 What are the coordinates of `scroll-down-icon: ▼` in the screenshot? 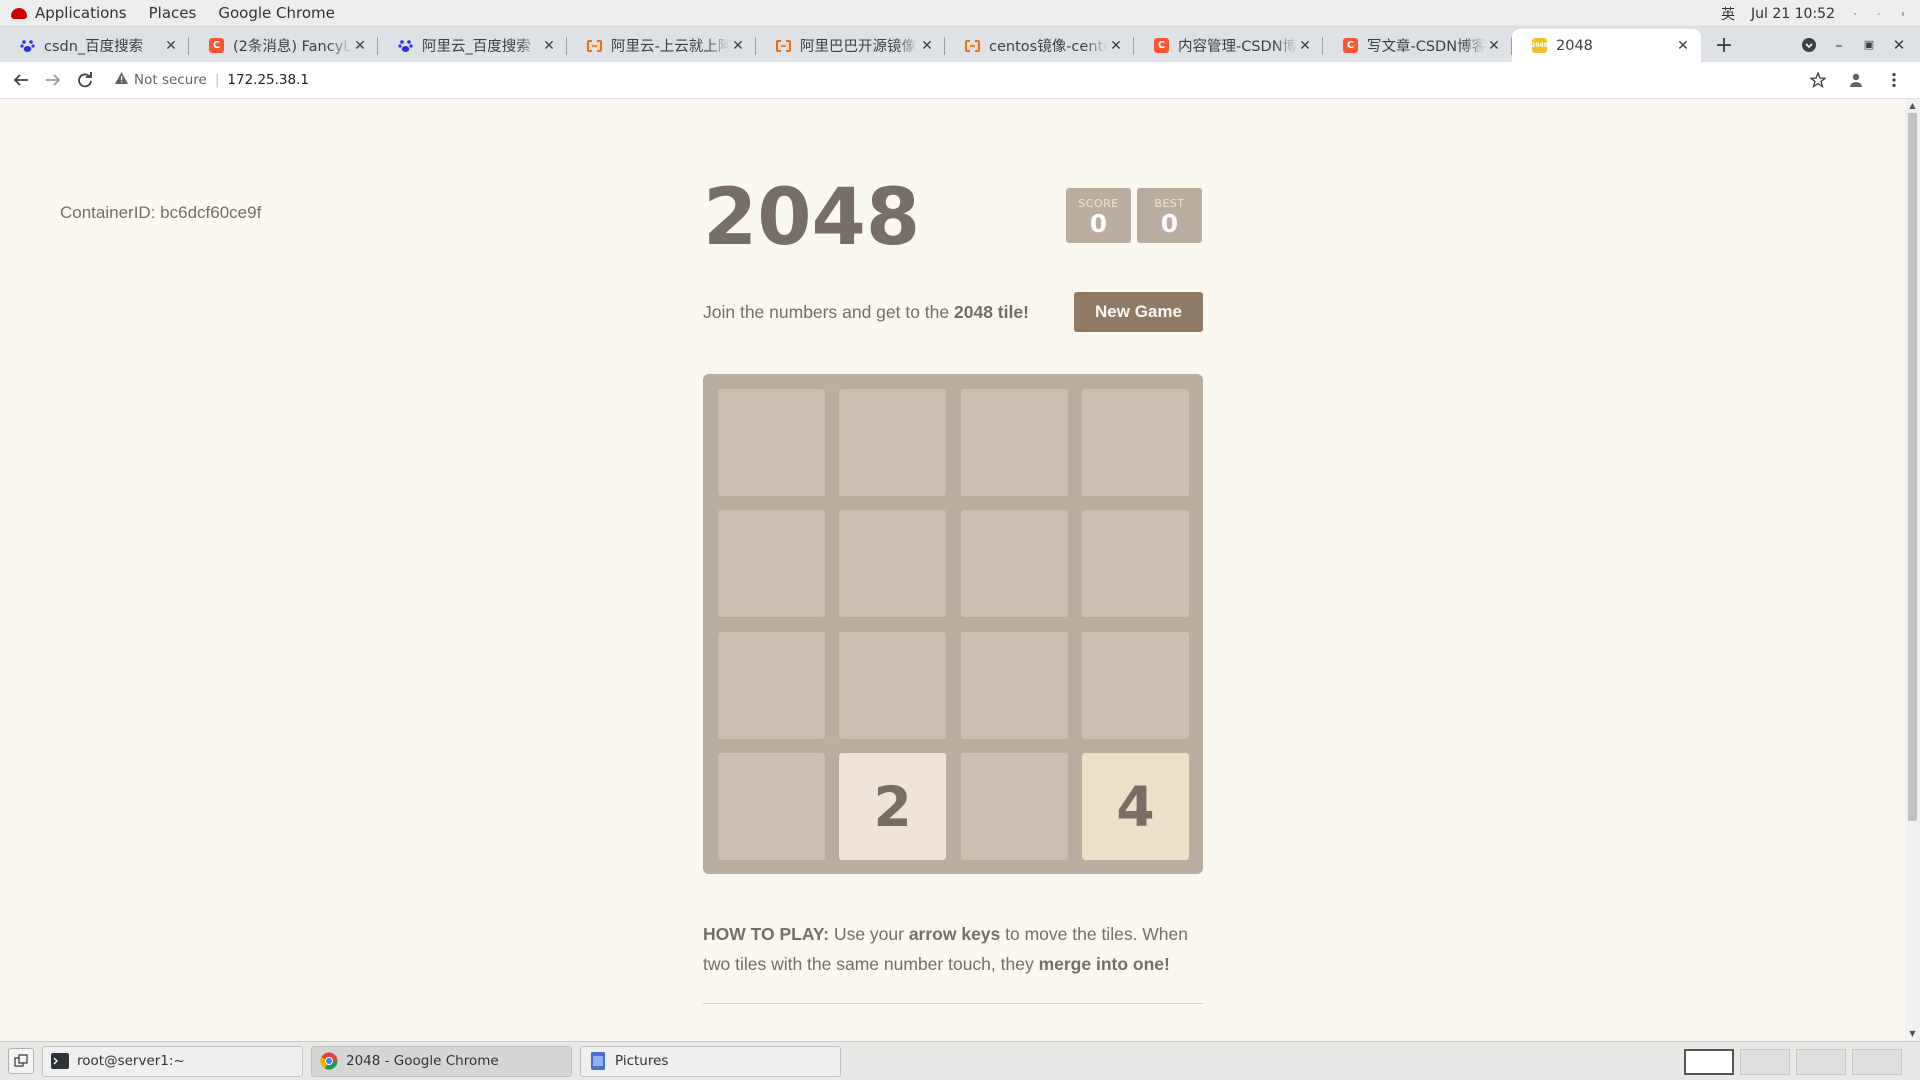 It's located at (1912, 1034).